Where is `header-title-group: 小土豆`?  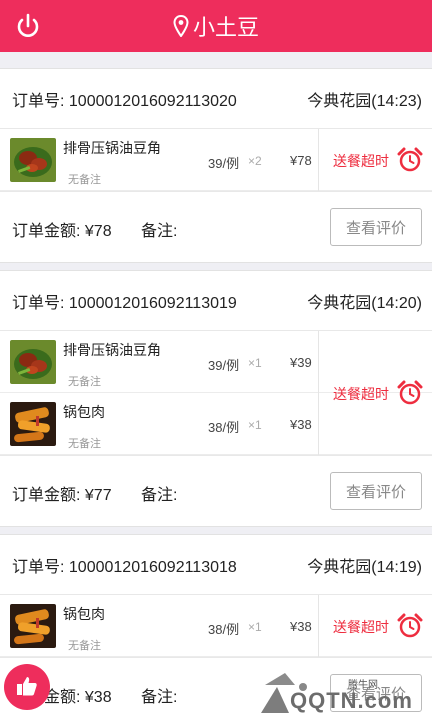 header-title-group: 小土豆 is located at coordinates (216, 26).